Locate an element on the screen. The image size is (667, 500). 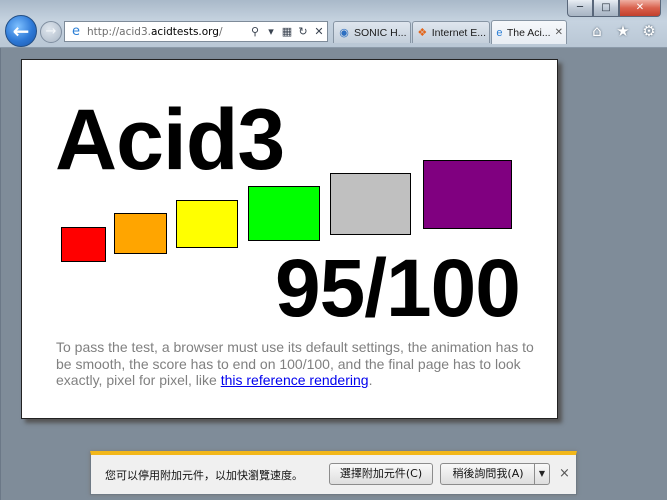
favorites-star-icon: ★ is located at coordinates (623, 31).